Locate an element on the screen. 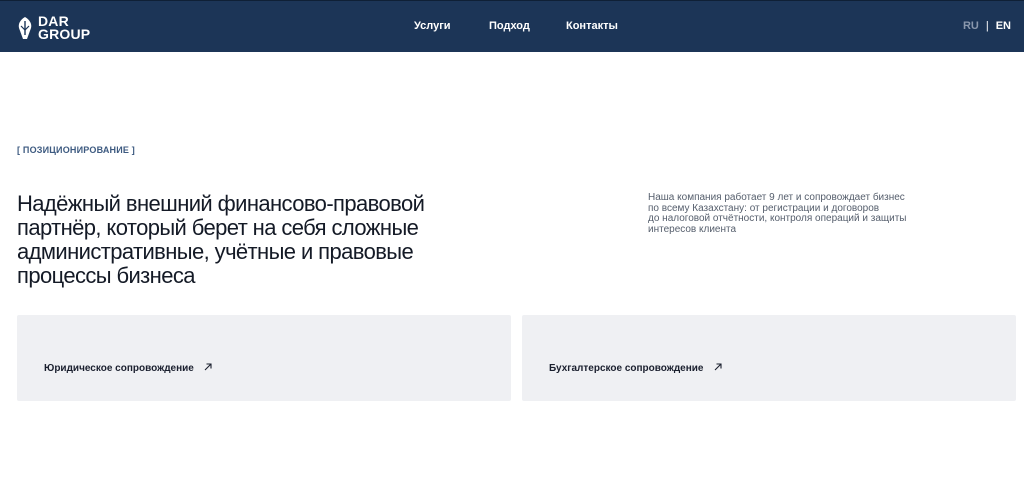  lang-en-option: EN is located at coordinates (1003, 26).